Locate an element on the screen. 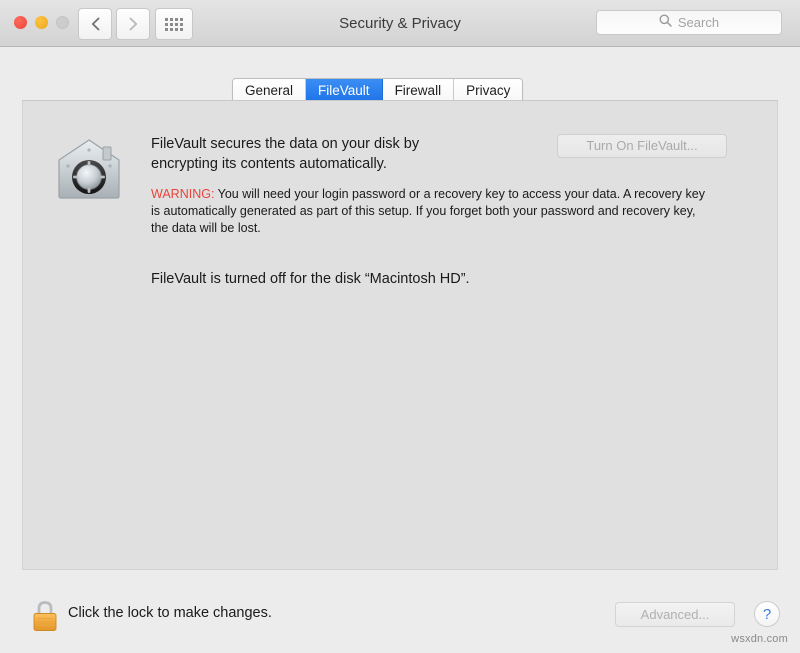 Image resolution: width=800 pixels, height=653 pixels. filevault-vault-icon is located at coordinates (89, 169).